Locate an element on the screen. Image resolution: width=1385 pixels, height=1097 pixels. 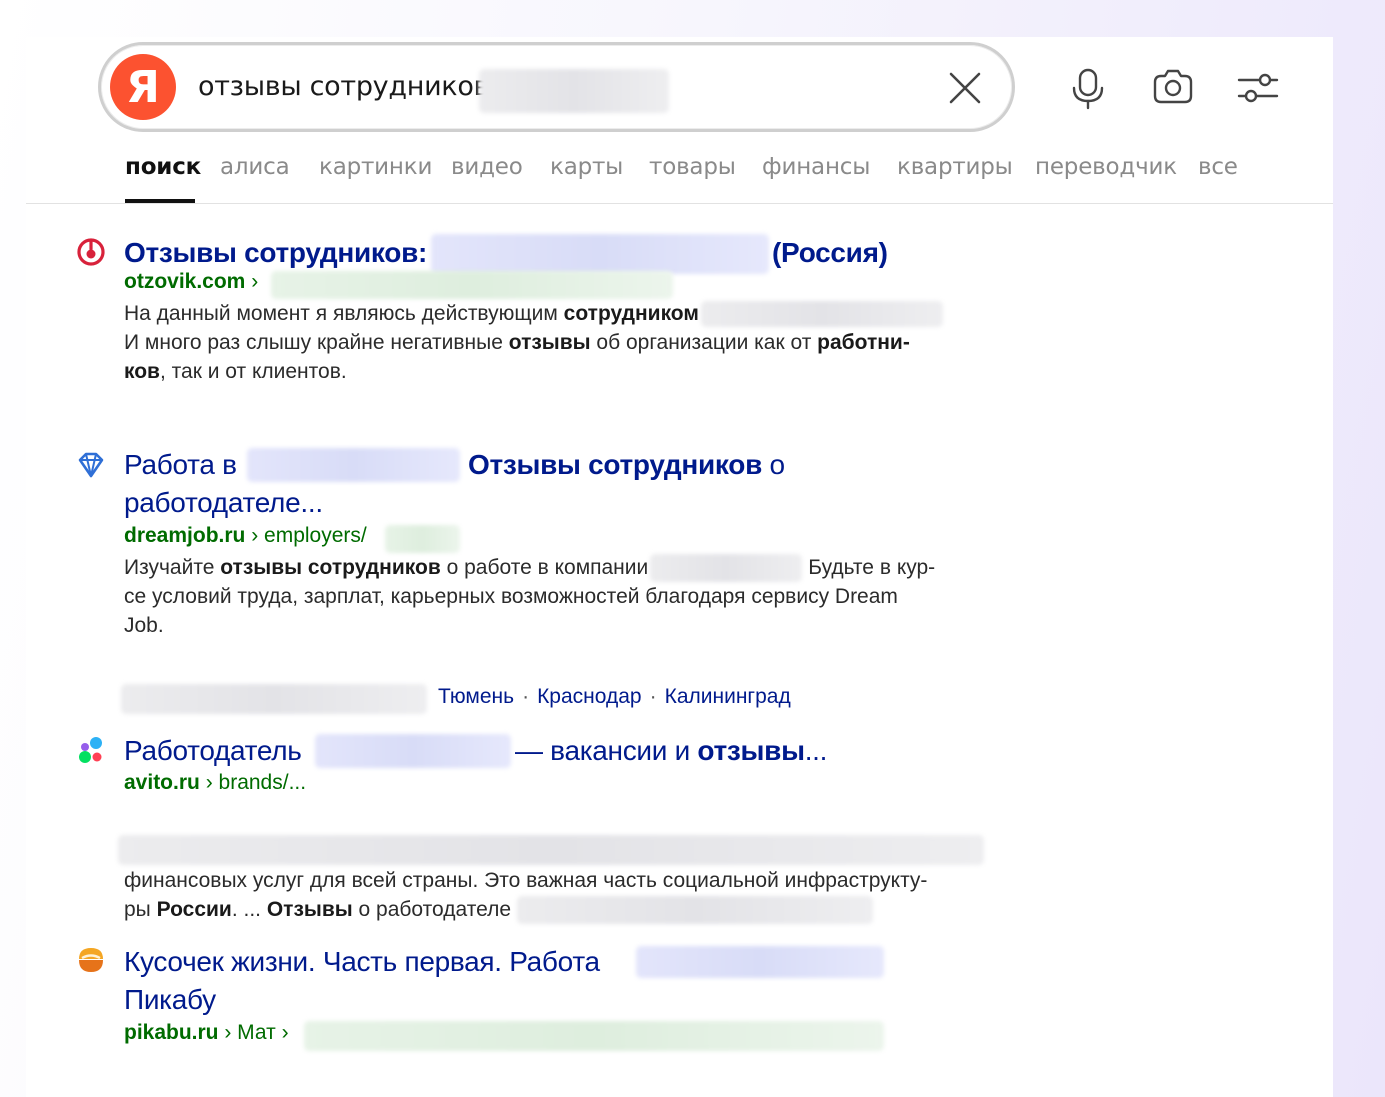
result-title-link: Работодатель is located at coordinates (213, 750).